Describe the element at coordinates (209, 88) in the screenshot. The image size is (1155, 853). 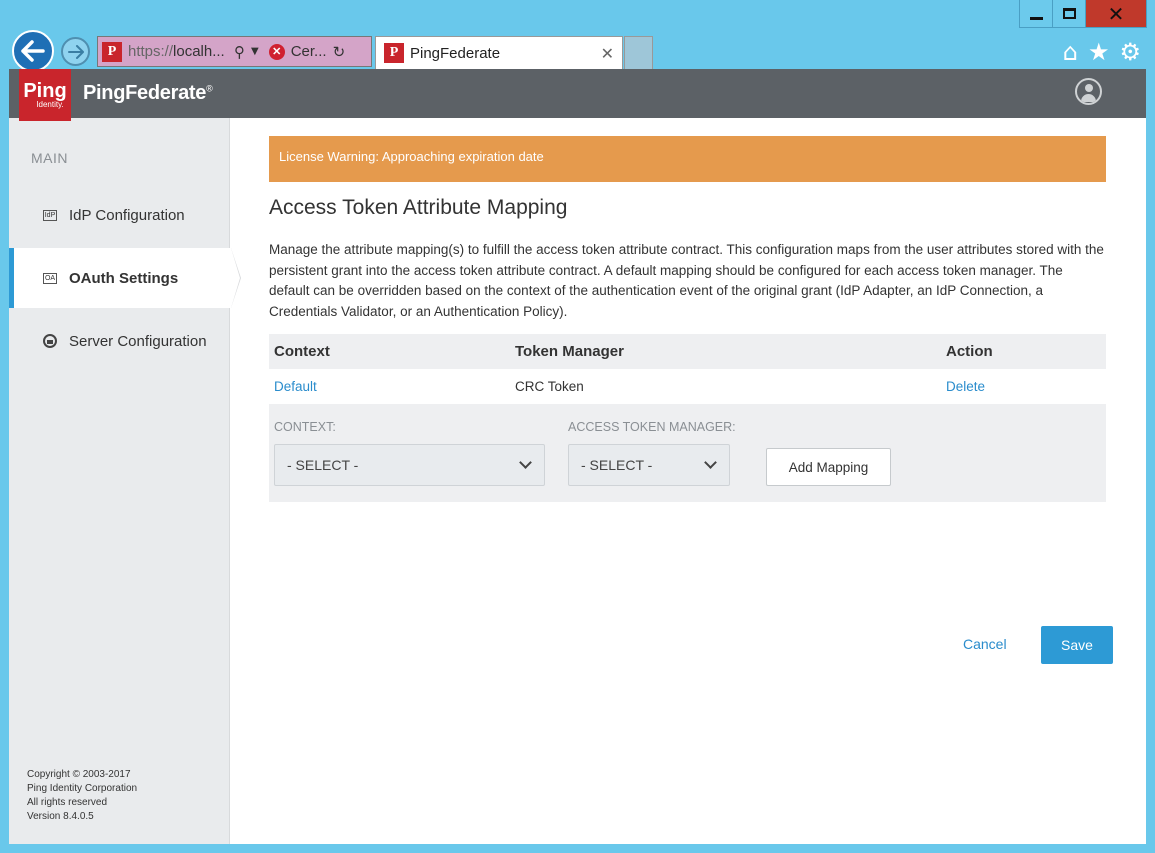
I see `brand-registered-mark: ®` at that location.